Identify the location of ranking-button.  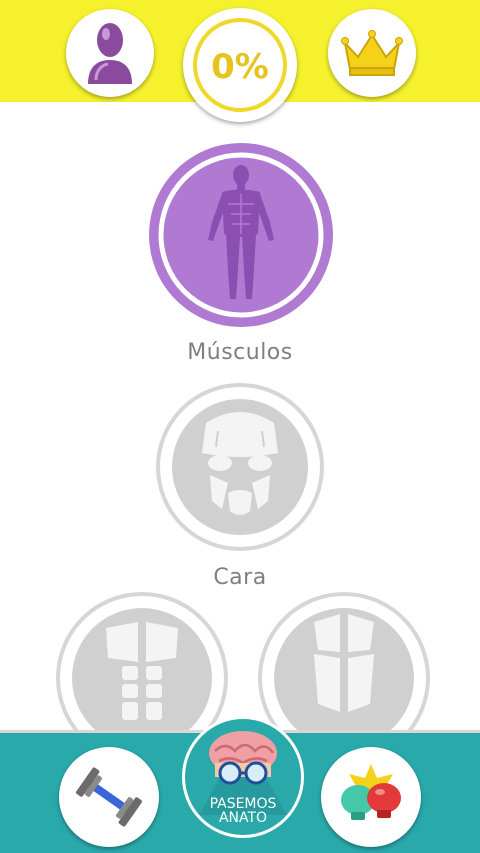
(372, 53).